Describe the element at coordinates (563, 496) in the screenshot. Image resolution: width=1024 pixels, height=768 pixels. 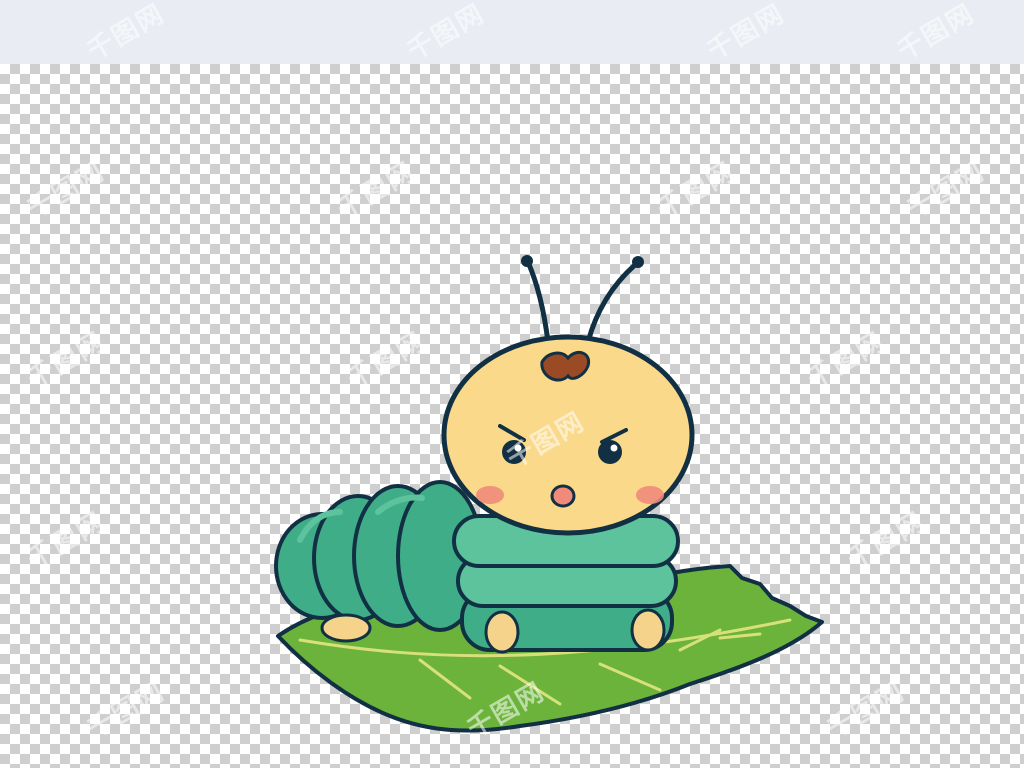
I see `mouth` at that location.